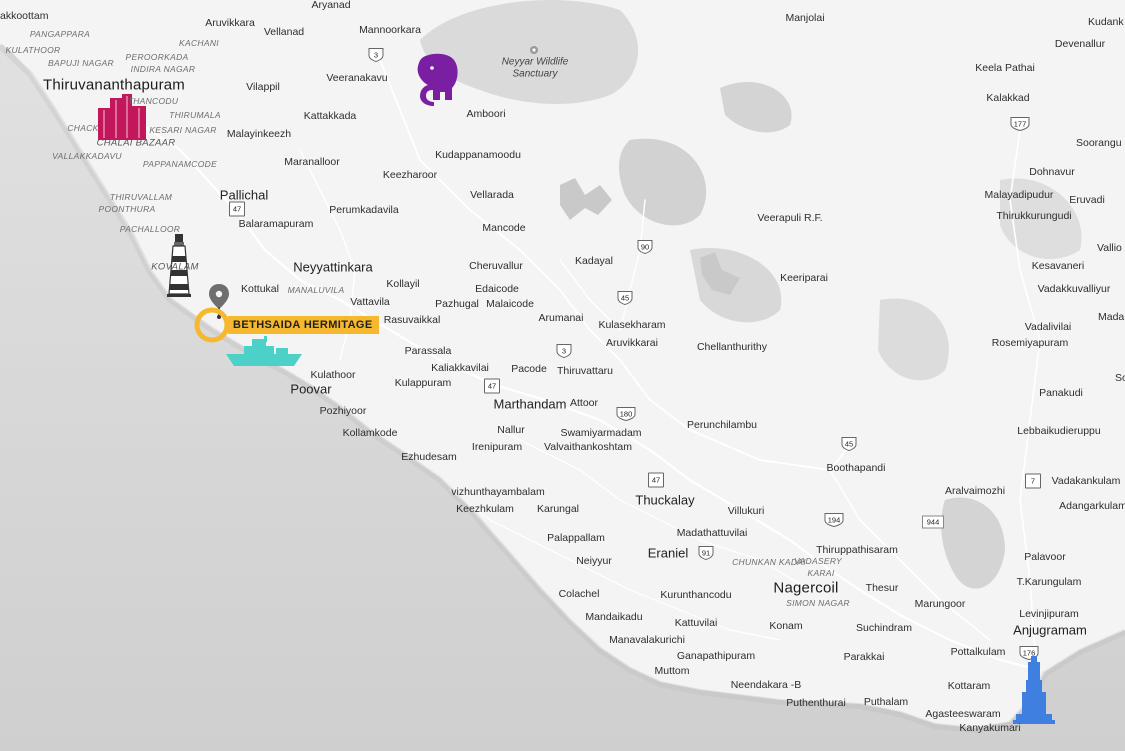 This screenshot has width=1125, height=751. Describe the element at coordinates (303, 325) in the screenshot. I see `hermitage-label: BETHSAIDA HERMITAGE` at that location.